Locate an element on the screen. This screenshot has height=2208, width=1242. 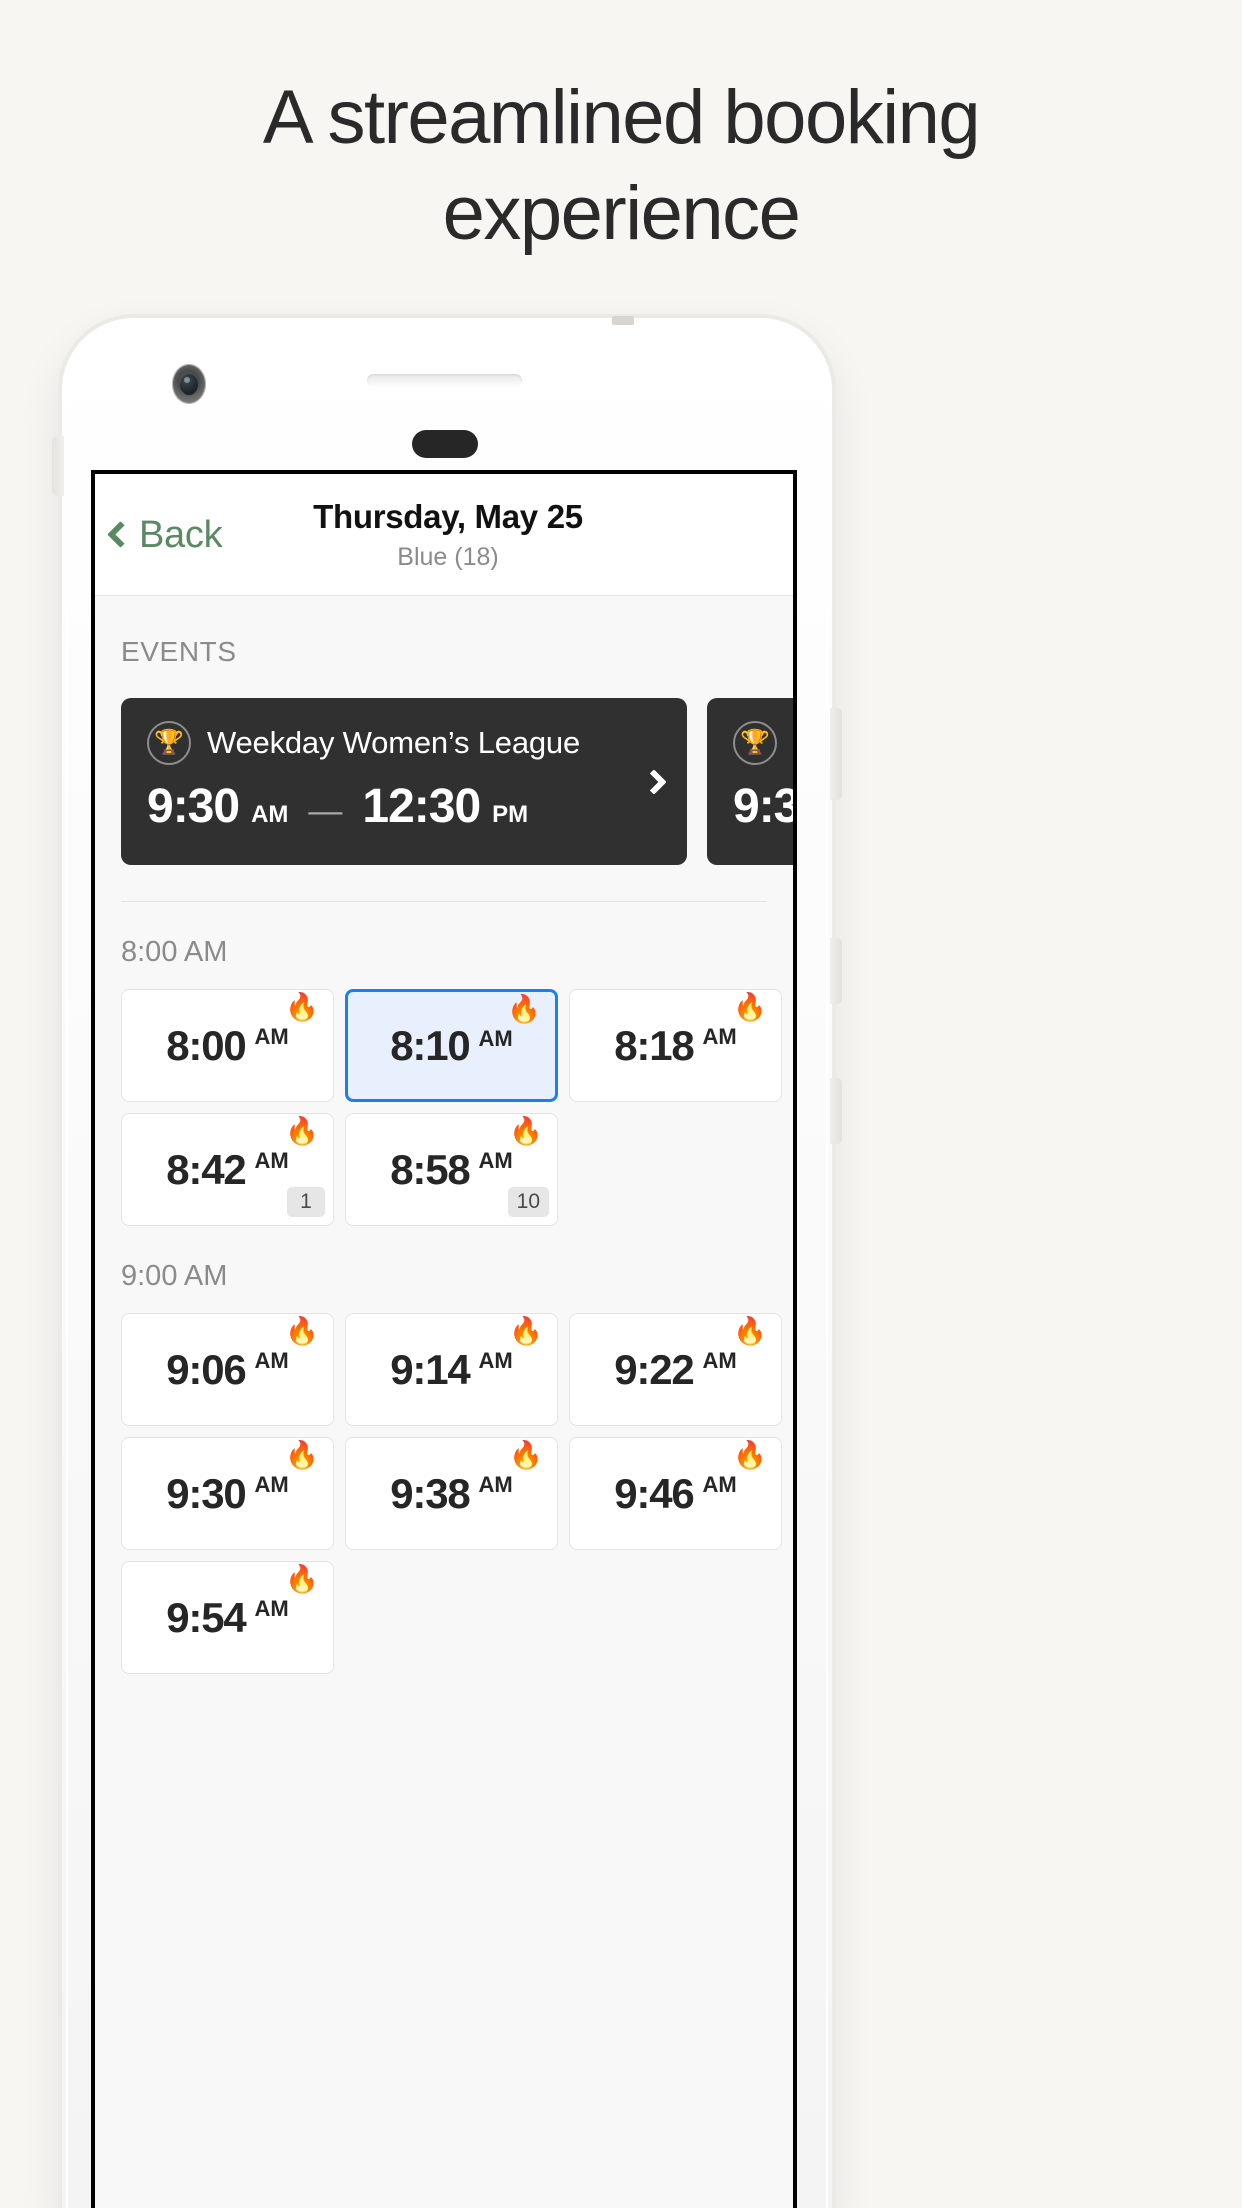
time-slot: 🔥 8:00 AM is located at coordinates (227, 1045).